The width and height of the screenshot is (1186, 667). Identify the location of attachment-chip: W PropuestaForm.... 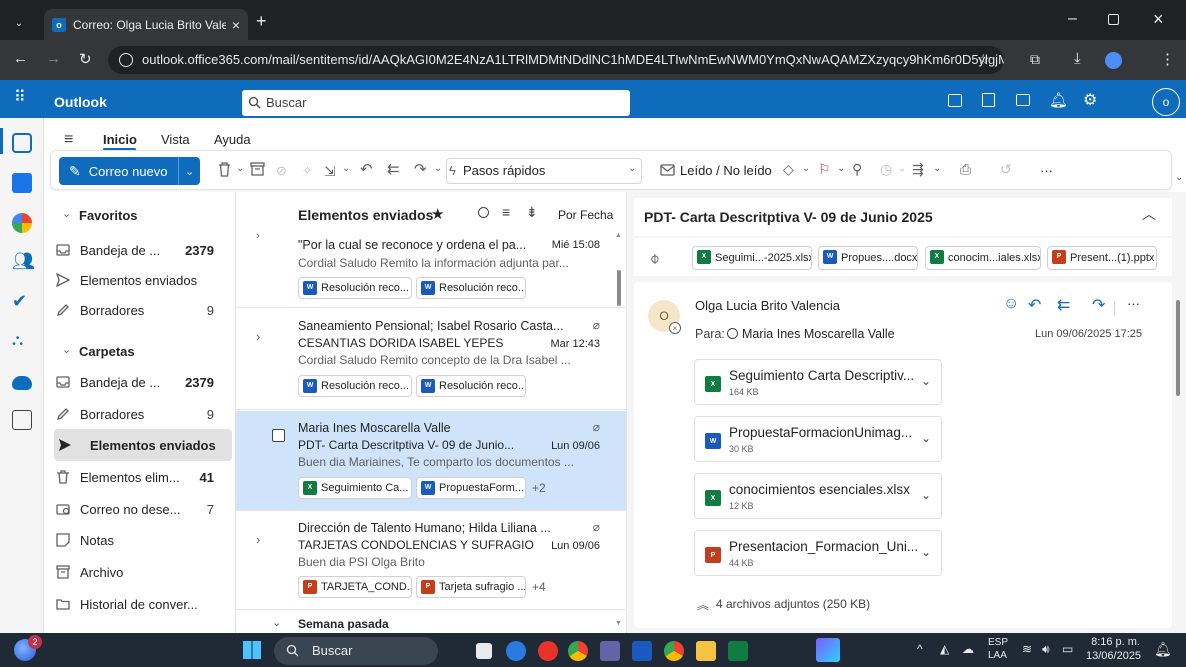
(471, 488).